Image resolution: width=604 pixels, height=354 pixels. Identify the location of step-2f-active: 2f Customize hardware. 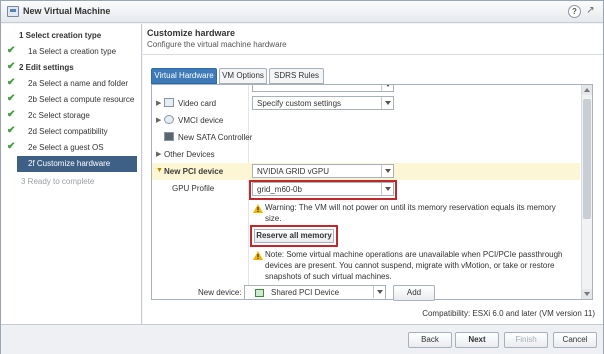
(77, 164).